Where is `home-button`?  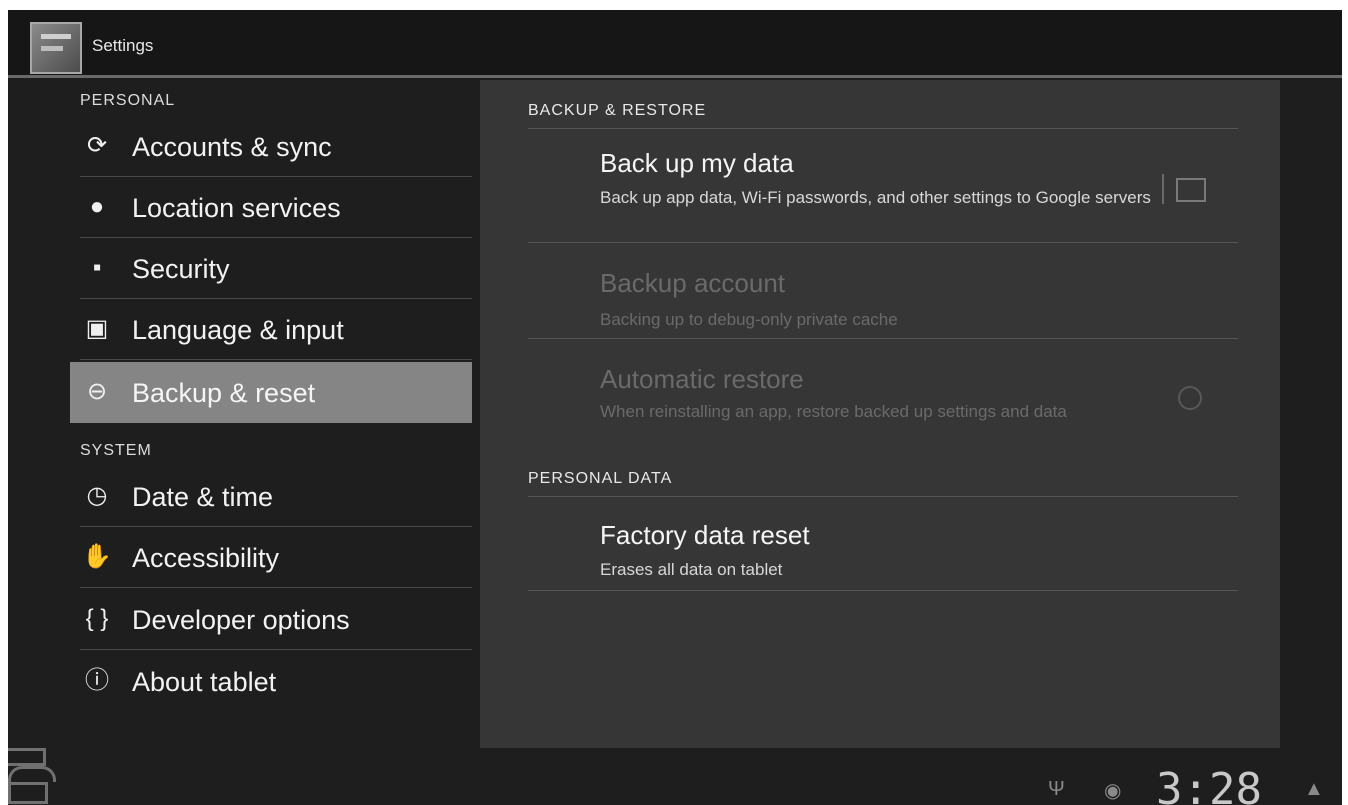 home-button is located at coordinates (32, 774).